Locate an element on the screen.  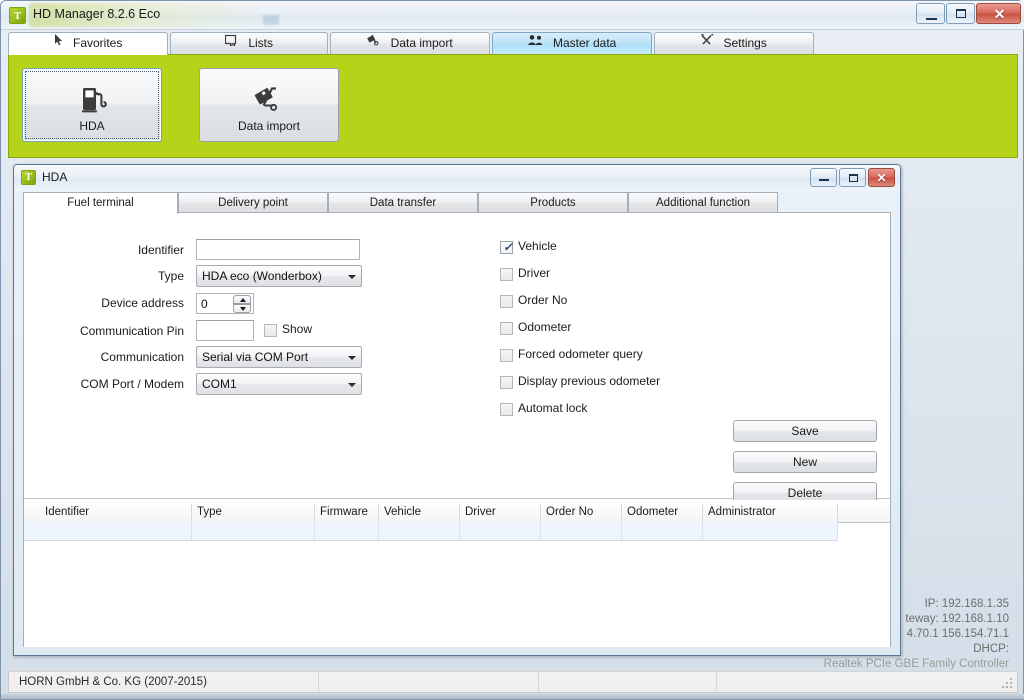
favorite-button-data-import: Data import is located at coordinates (269, 105).